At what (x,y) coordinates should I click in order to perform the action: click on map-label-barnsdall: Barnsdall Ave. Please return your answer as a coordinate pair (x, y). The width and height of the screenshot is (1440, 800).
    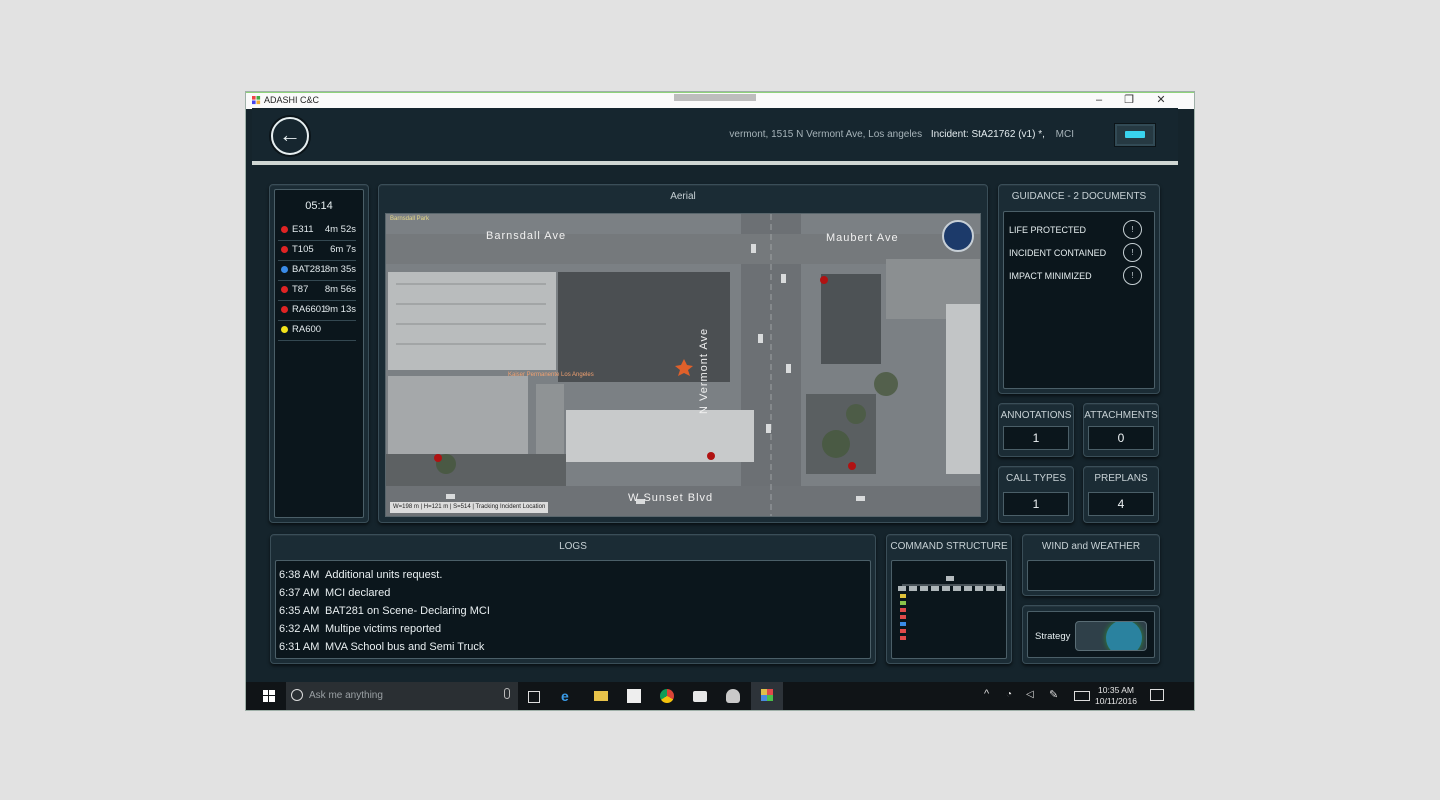
    Looking at the image, I should click on (526, 236).